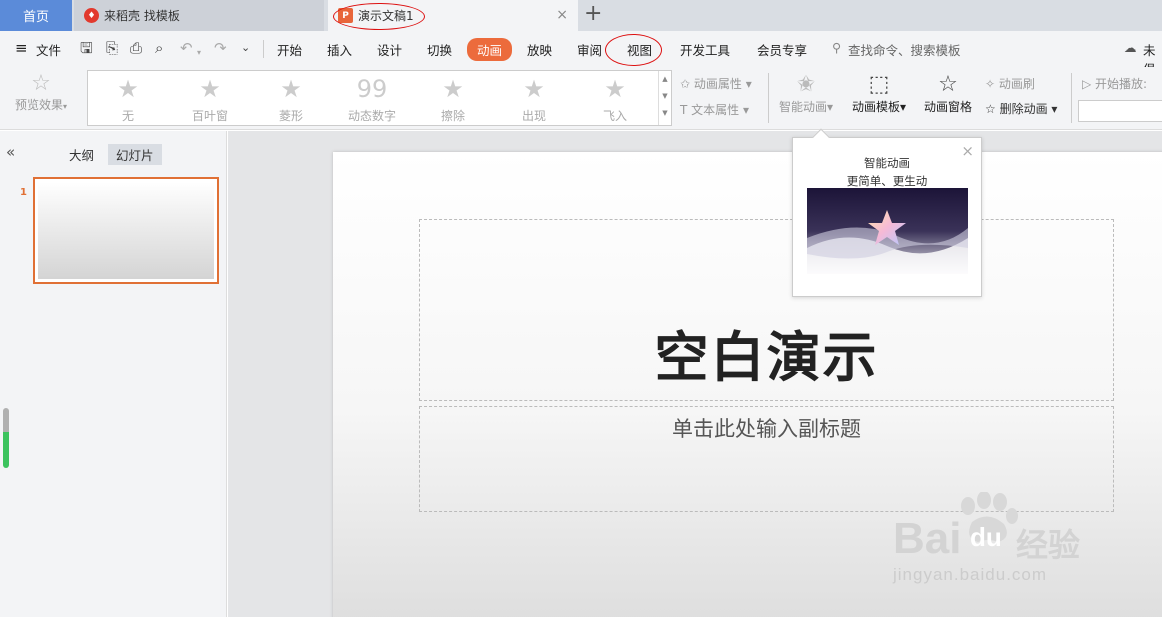  Describe the element at coordinates (970, 574) in the screenshot. I see `watermark-url: jingyan.baidu.com` at that location.